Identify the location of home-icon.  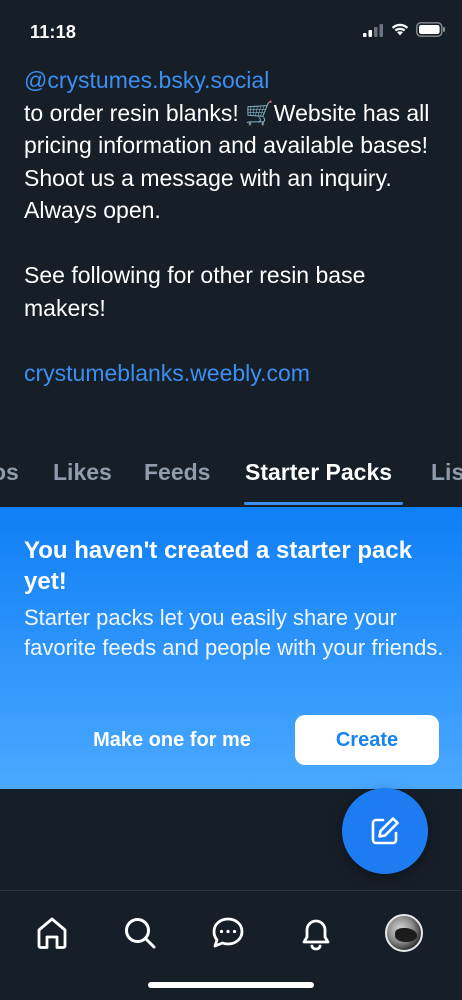
(52, 933).